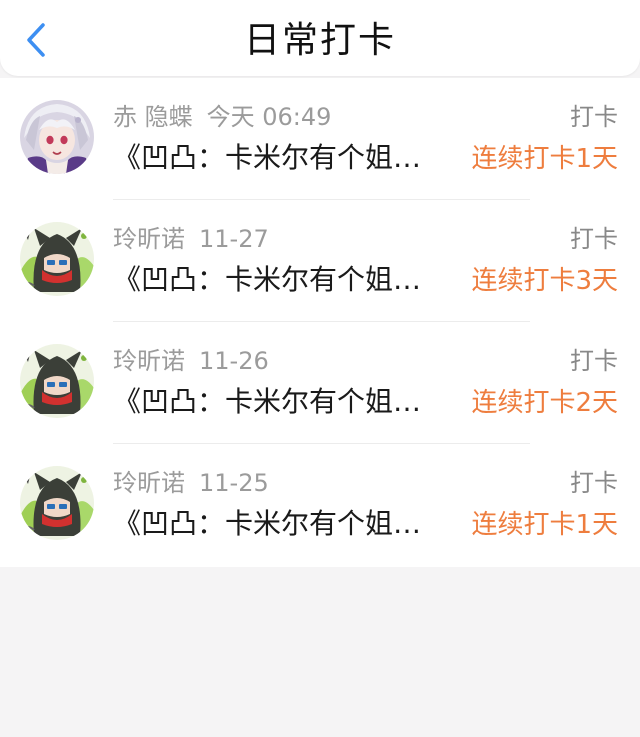 This screenshot has width=640, height=737. Describe the element at coordinates (191, 239) in the screenshot. I see `entry-meta: 玲昕诺 11-27` at that location.